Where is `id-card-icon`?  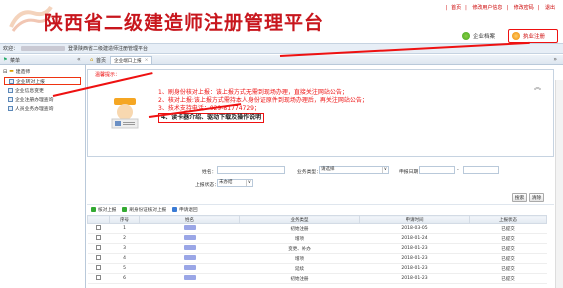
id-card-icon is located at coordinates (125, 209).